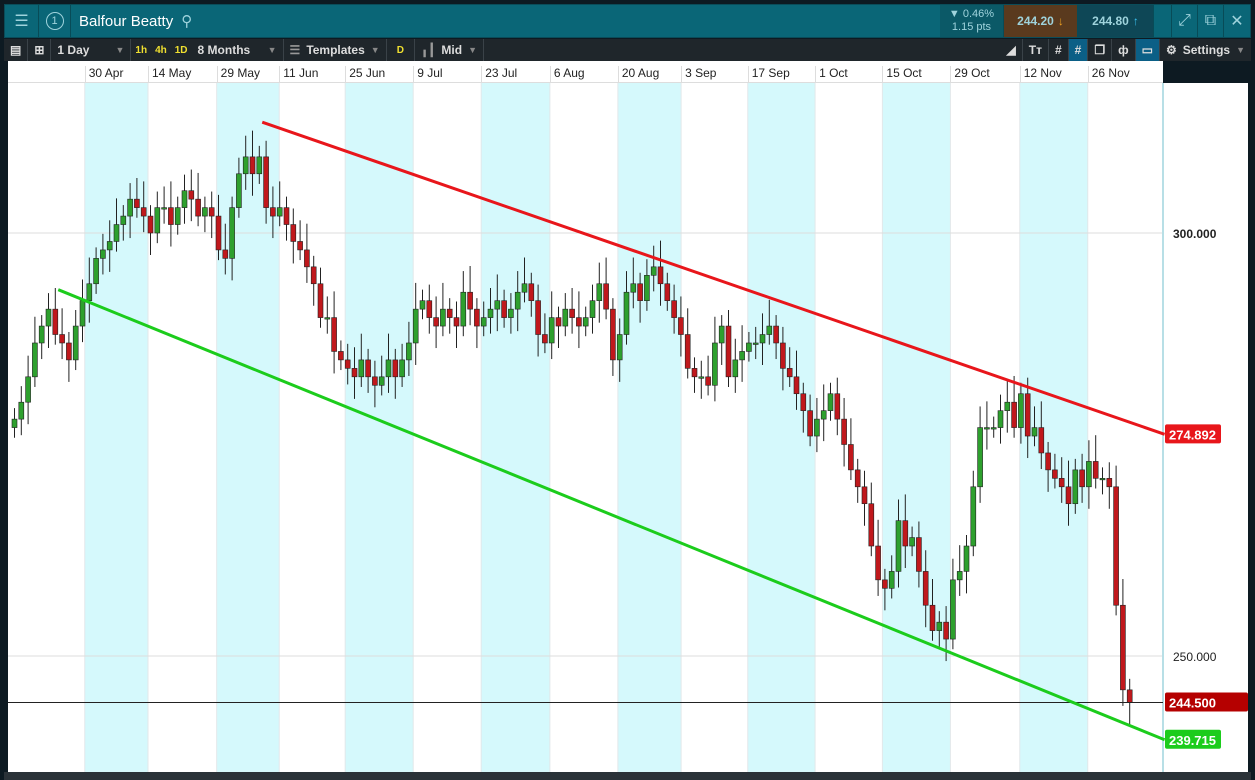 Image resolution: width=1255 pixels, height=780 pixels. I want to click on change-pts: 1.15 pts, so click(971, 27).